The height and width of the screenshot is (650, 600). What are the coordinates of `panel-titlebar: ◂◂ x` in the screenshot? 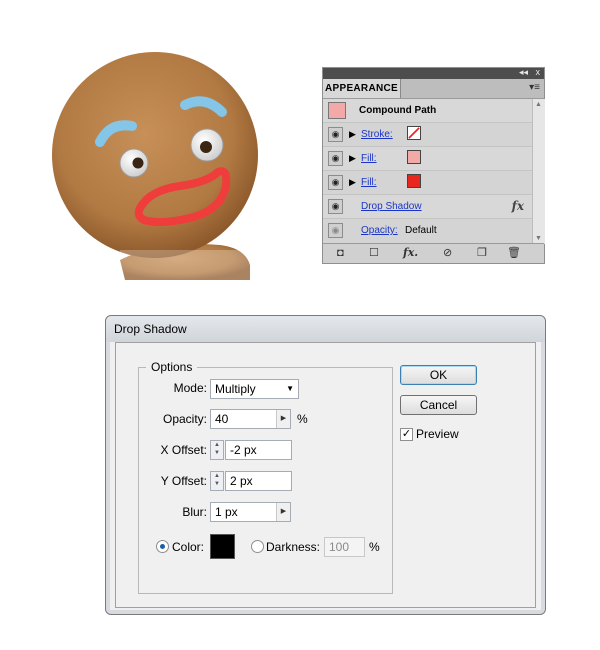 It's located at (433, 73).